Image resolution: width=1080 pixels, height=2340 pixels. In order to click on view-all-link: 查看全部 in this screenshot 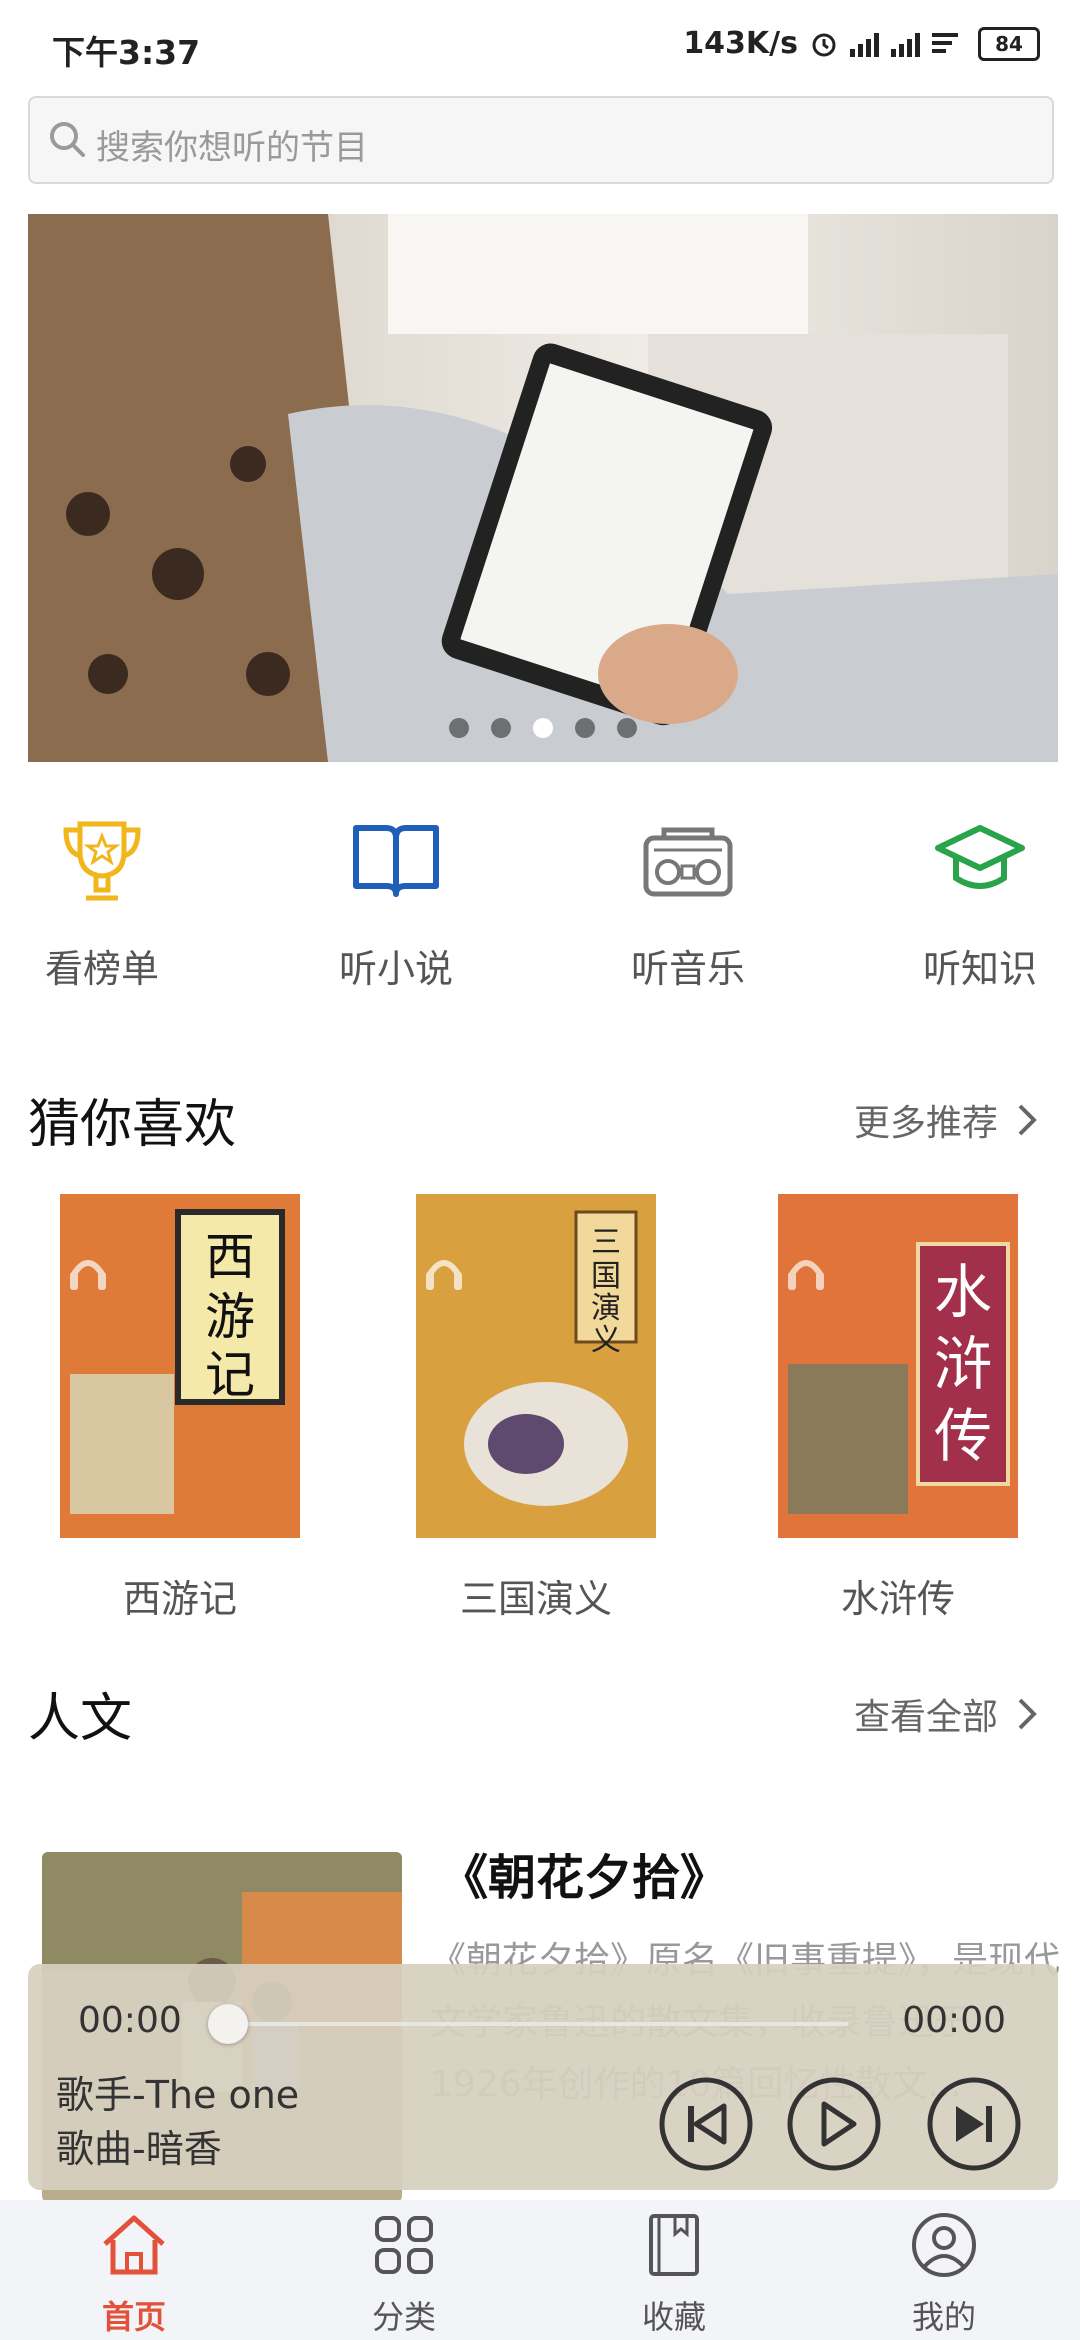, I will do `click(947, 1714)`.